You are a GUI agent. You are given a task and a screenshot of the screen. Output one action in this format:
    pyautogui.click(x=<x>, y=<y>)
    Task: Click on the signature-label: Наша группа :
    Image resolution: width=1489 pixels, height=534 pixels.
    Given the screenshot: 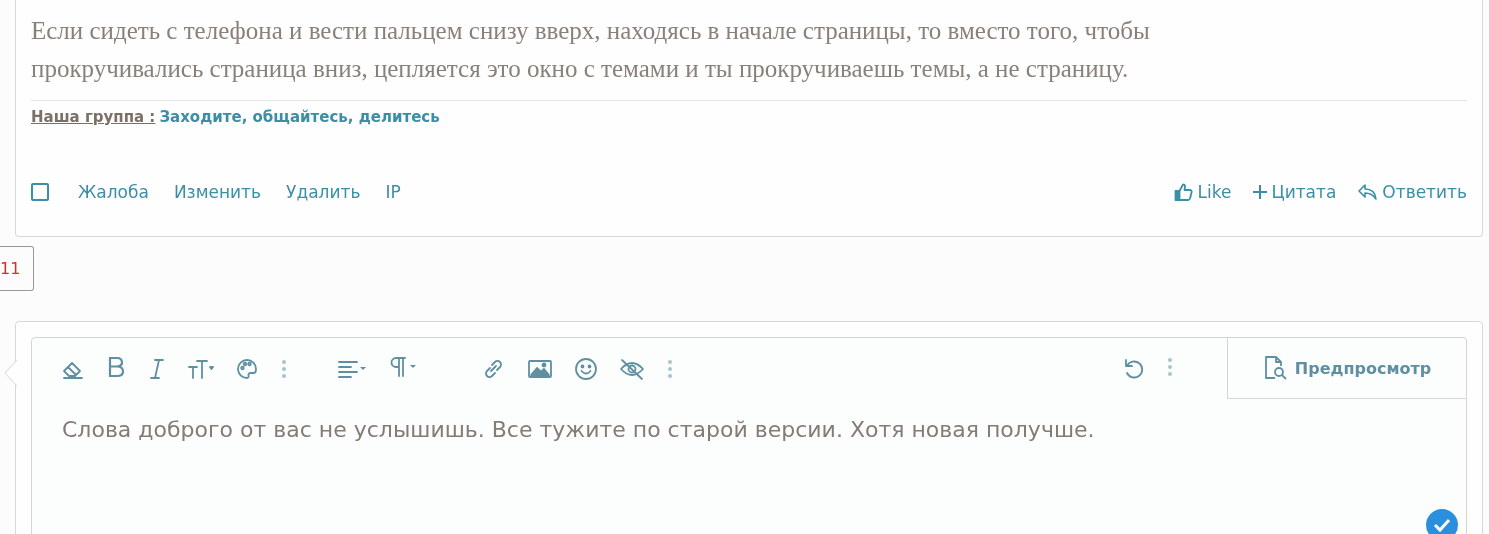 What is the action you would take?
    pyautogui.click(x=93, y=117)
    